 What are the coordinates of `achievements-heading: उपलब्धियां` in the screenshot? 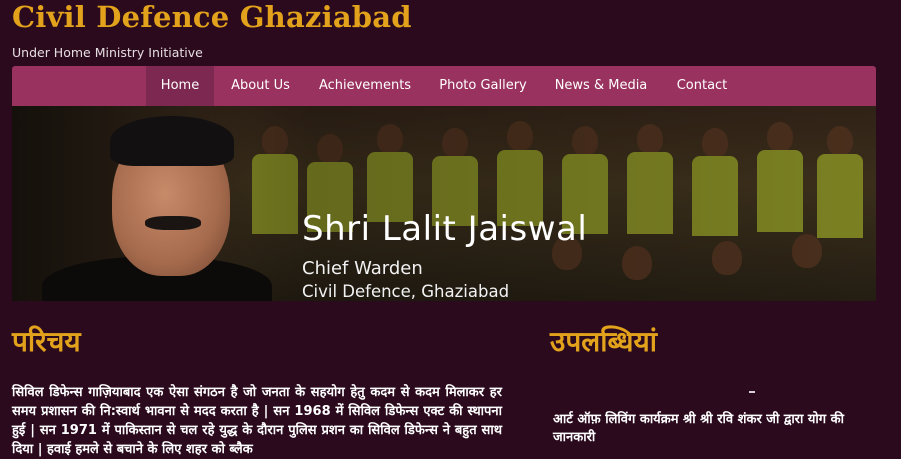 It's located at (603, 341).